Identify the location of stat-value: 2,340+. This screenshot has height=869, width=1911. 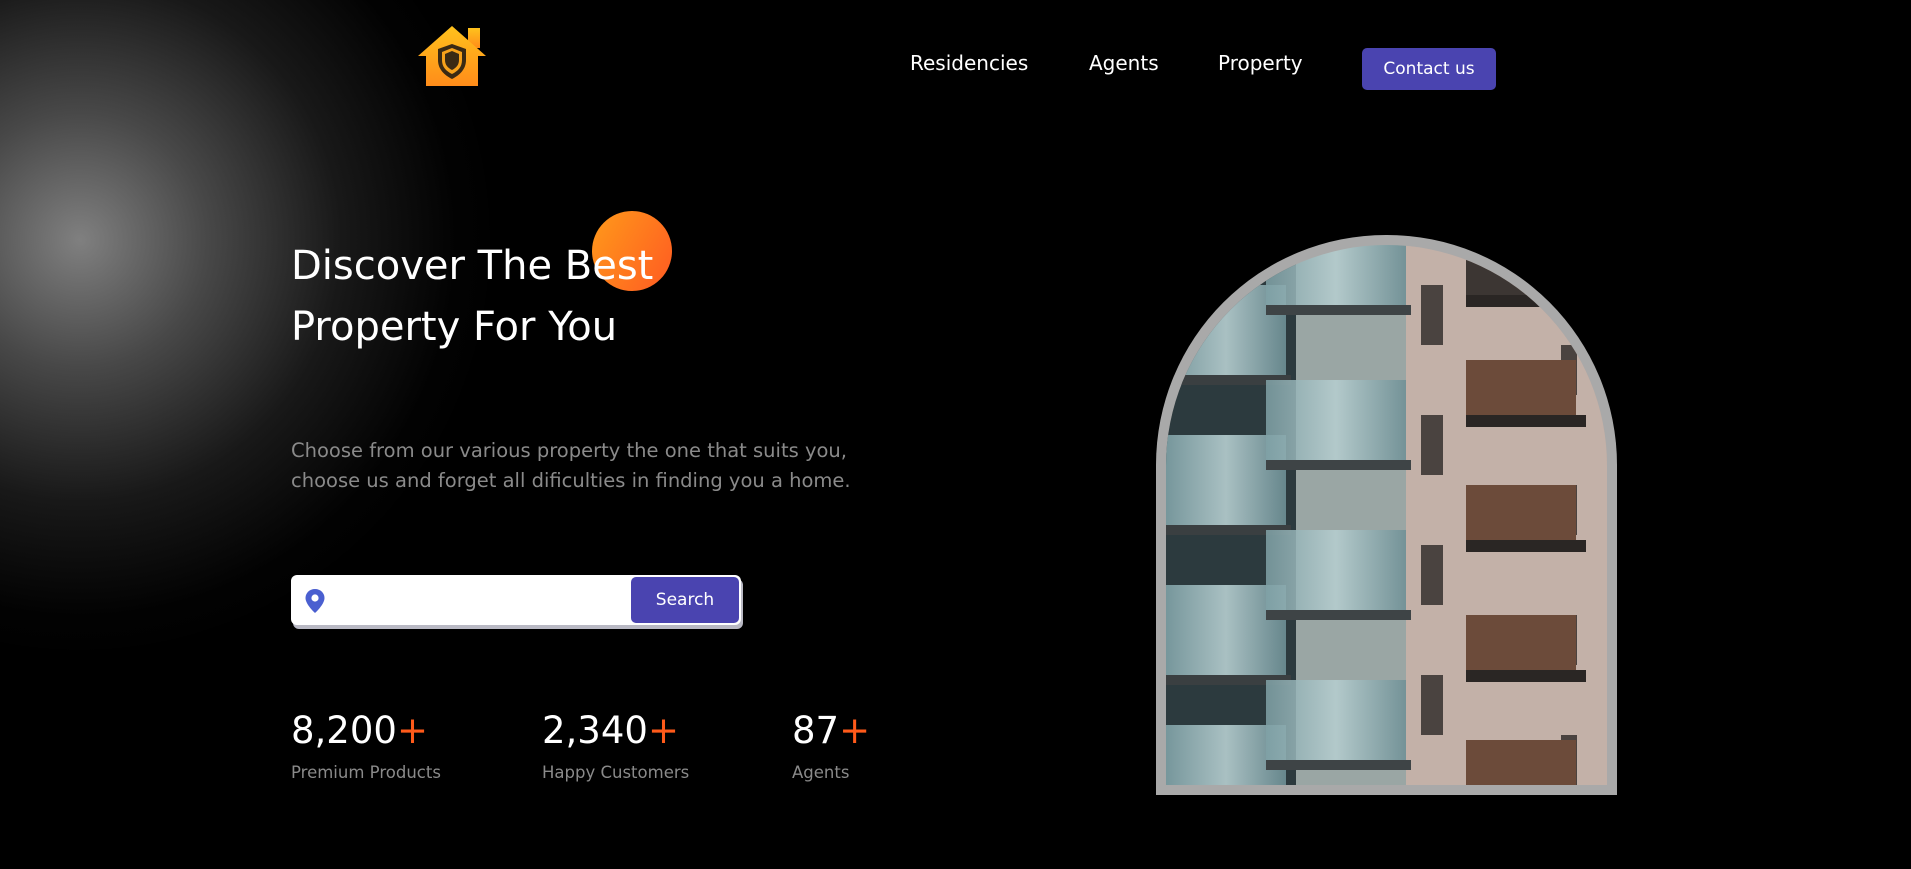
(615, 731).